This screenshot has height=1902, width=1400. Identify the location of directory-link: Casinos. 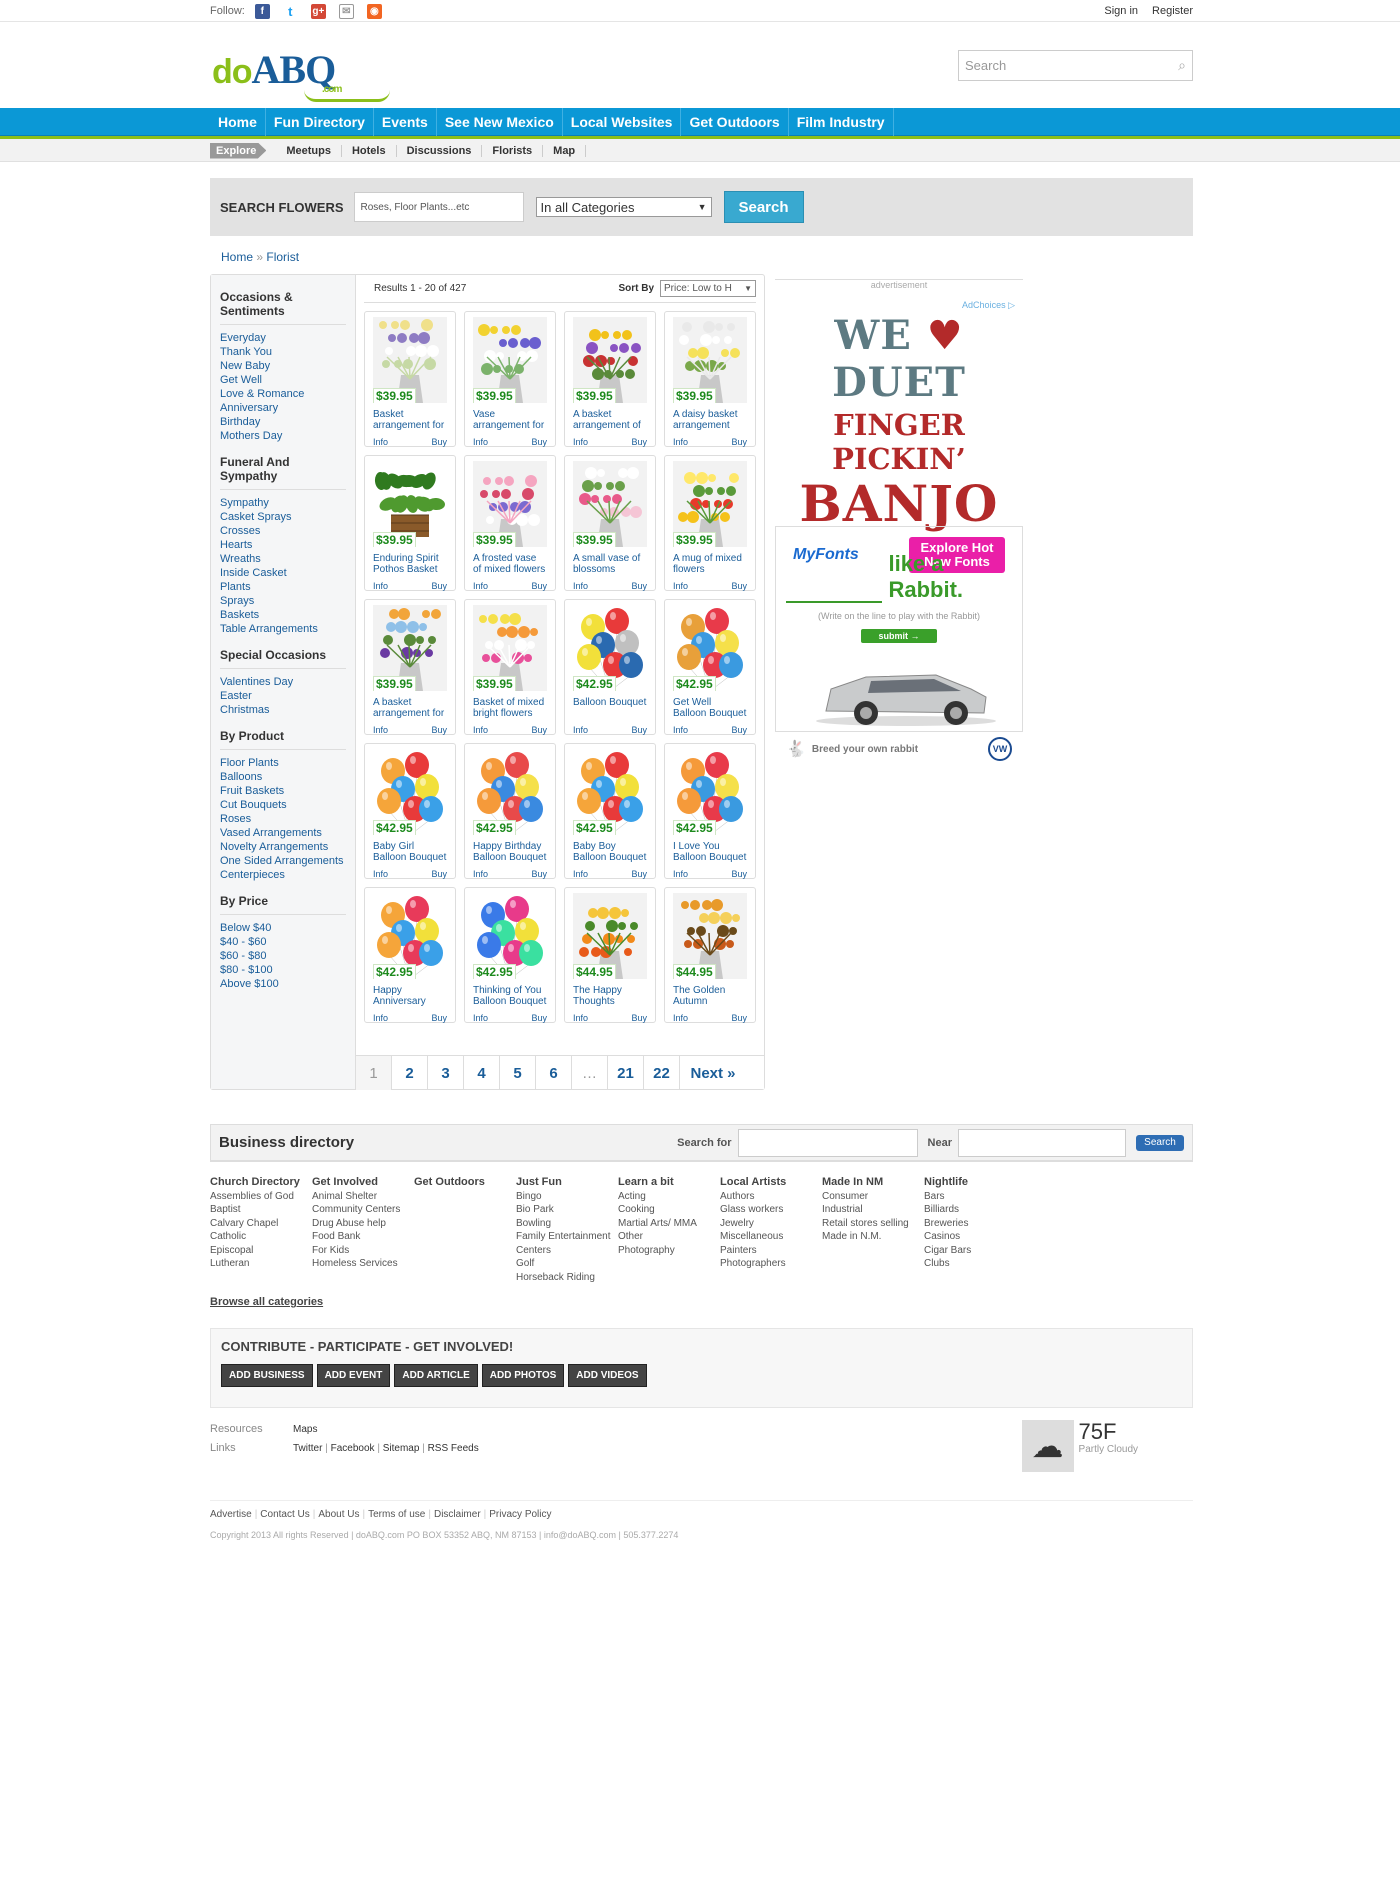
(975, 1237).